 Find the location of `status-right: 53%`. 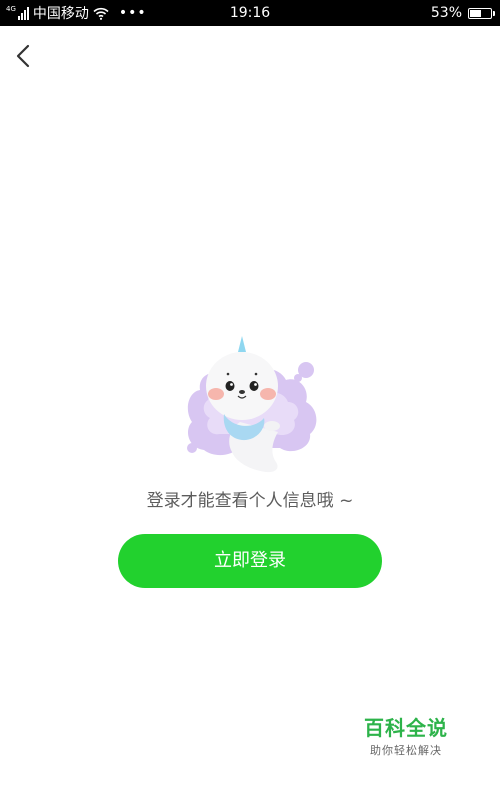

status-right: 53% is located at coordinates (462, 13).